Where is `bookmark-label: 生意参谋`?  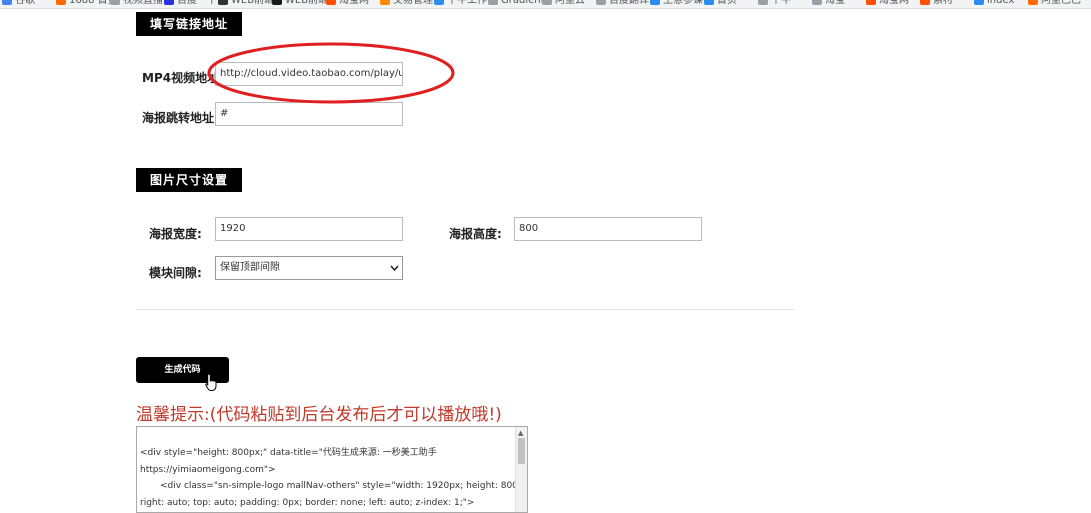 bookmark-label: 生意参谋 is located at coordinates (683, 3).